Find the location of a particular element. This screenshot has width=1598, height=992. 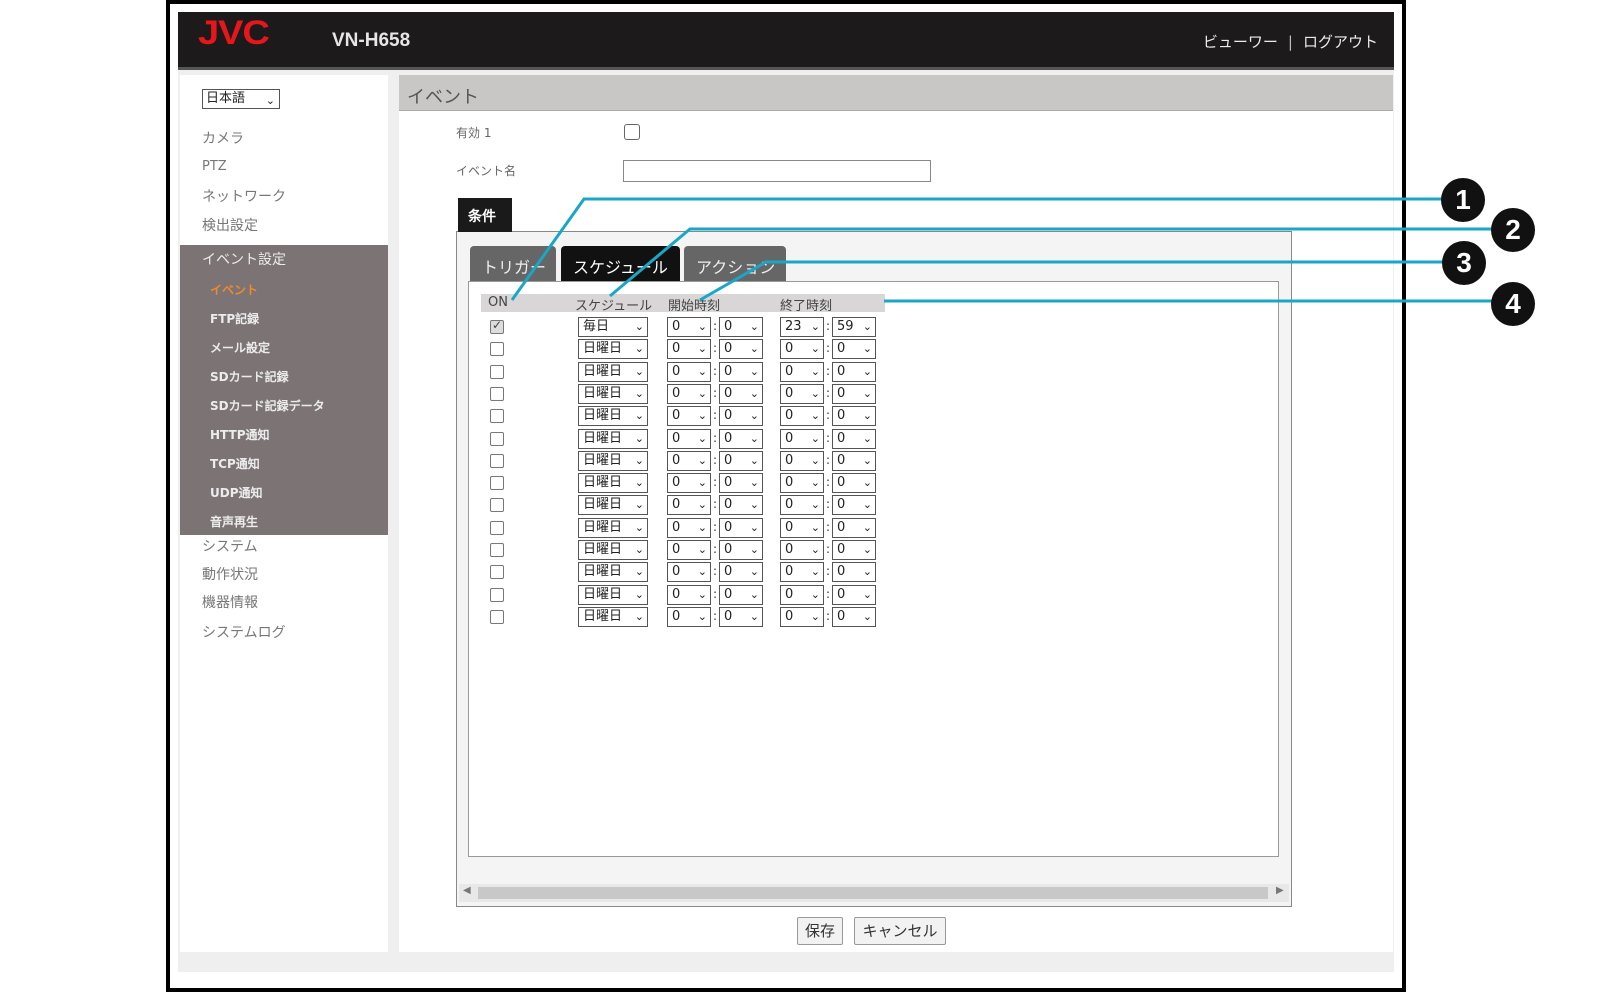

subtab-action: アクション is located at coordinates (735, 264).